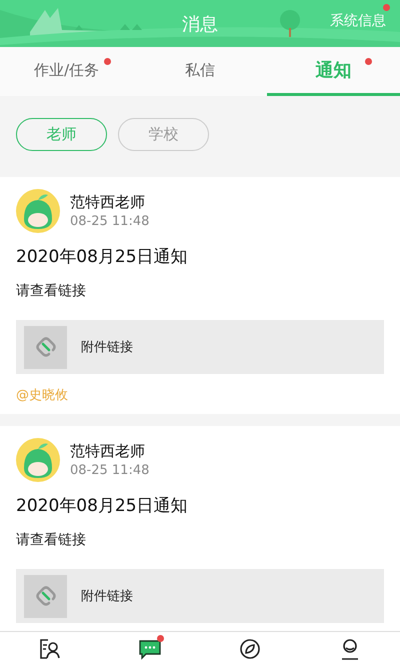  What do you see at coordinates (42, 395) in the screenshot?
I see `mention-text: @史晓攸` at bounding box center [42, 395].